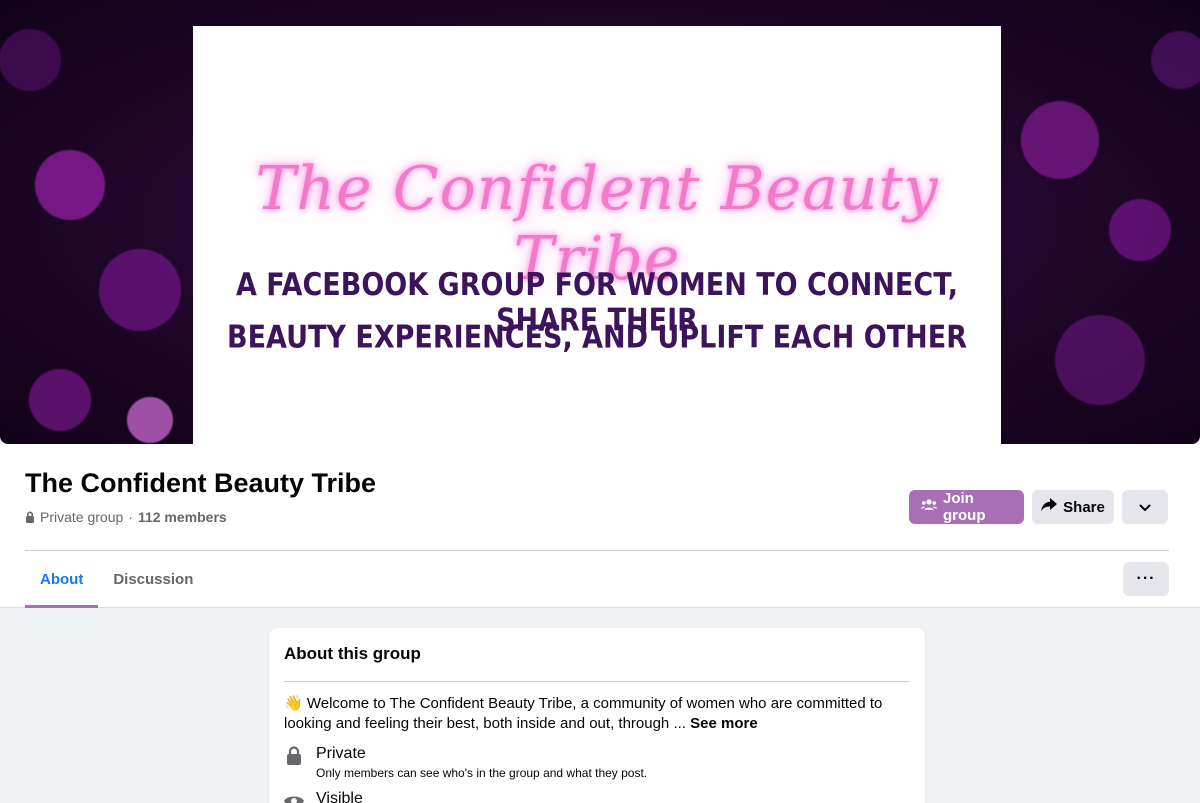  I want to click on group-meta: Private group · 112 members, so click(126, 517).